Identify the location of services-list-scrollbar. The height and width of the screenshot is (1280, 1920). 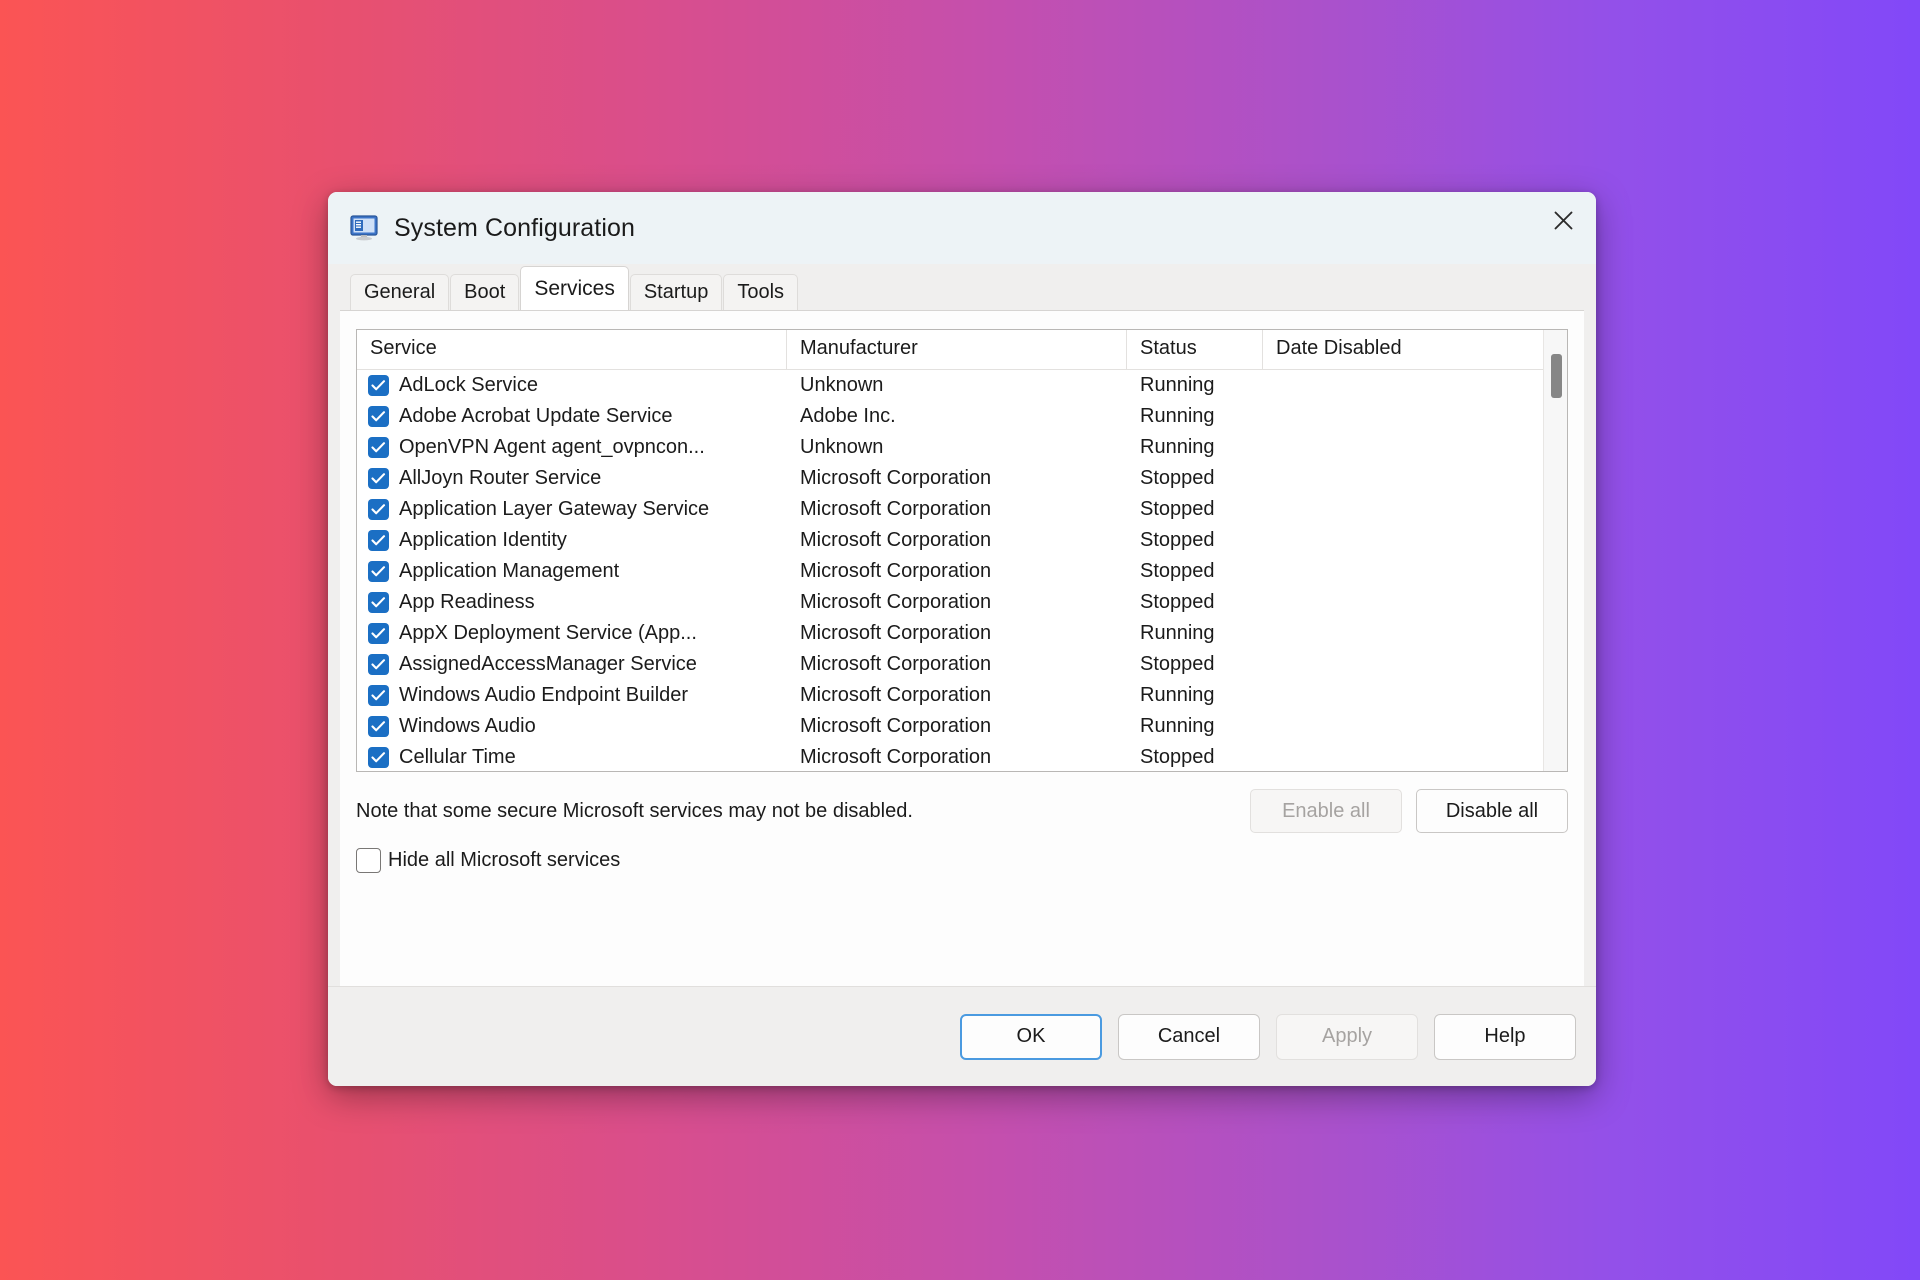
(1555, 550).